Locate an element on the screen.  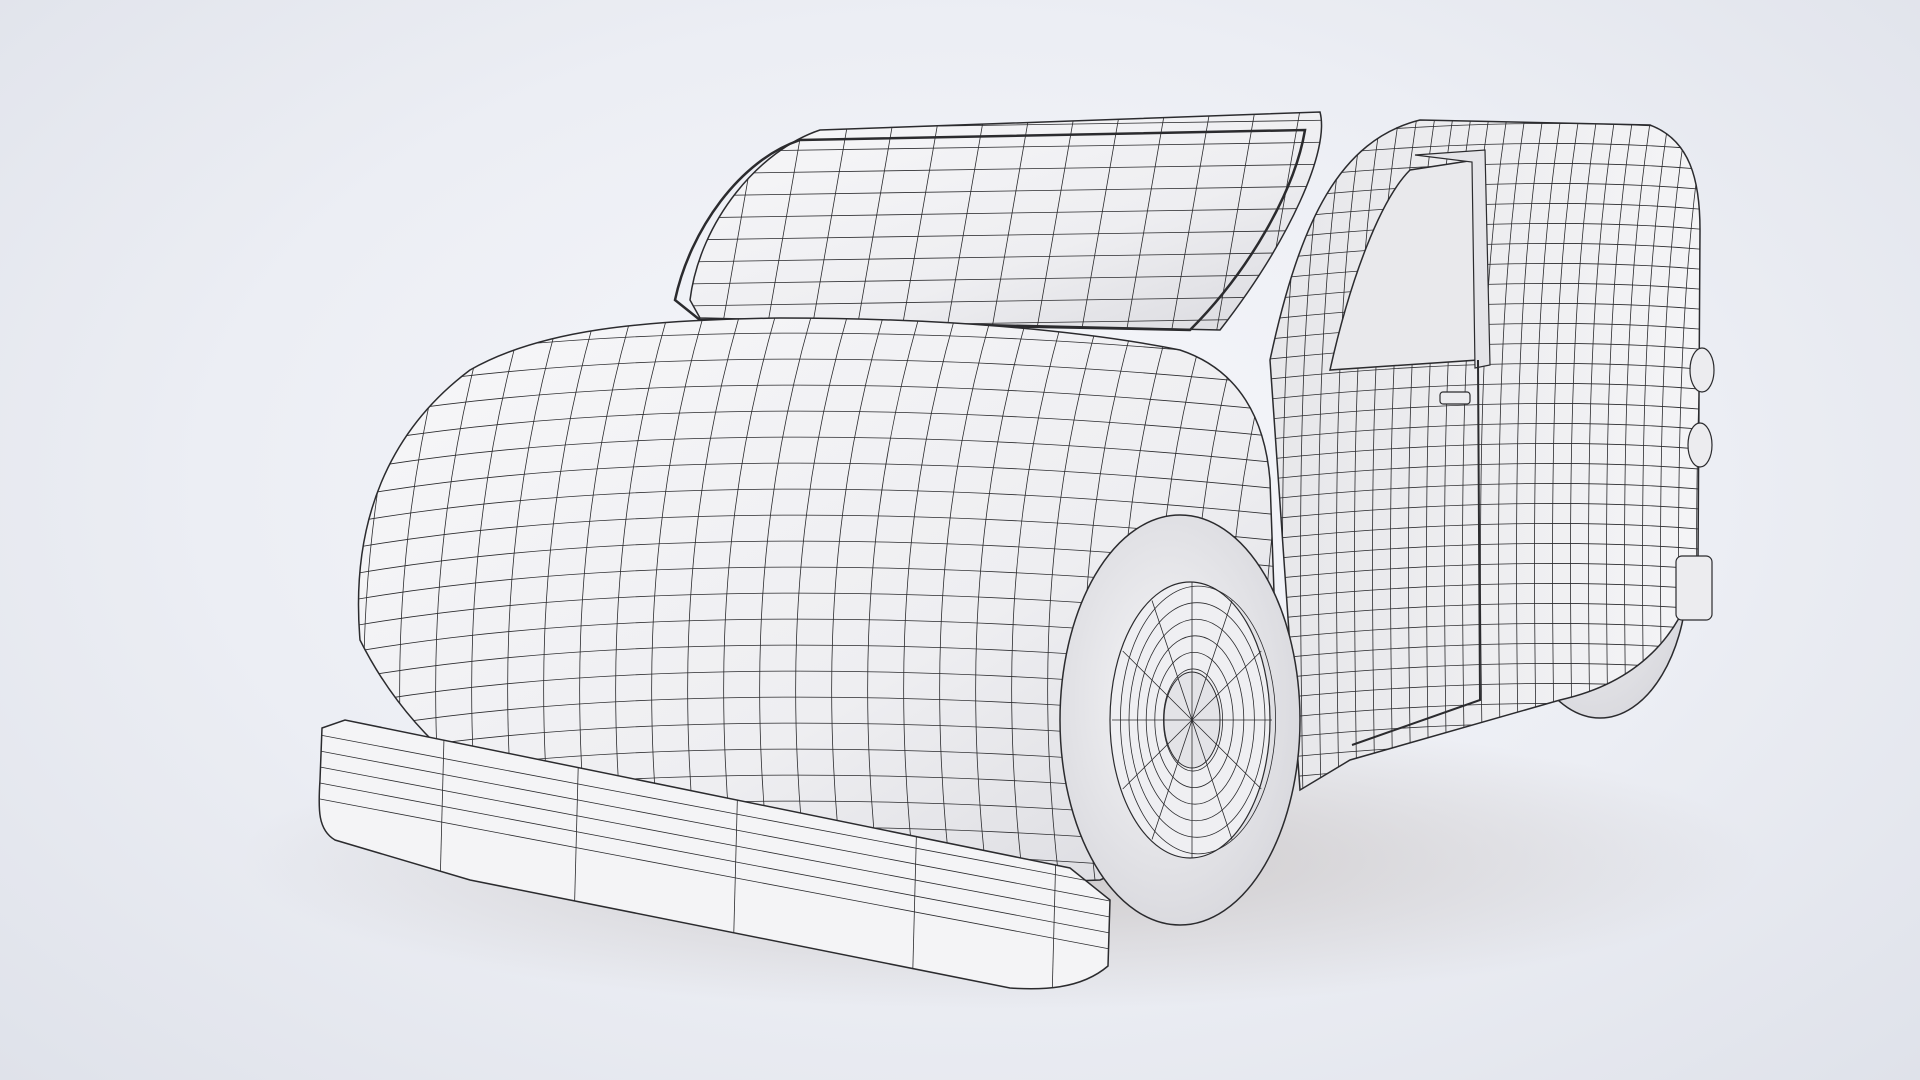
front-wheel is located at coordinates (1180, 720).